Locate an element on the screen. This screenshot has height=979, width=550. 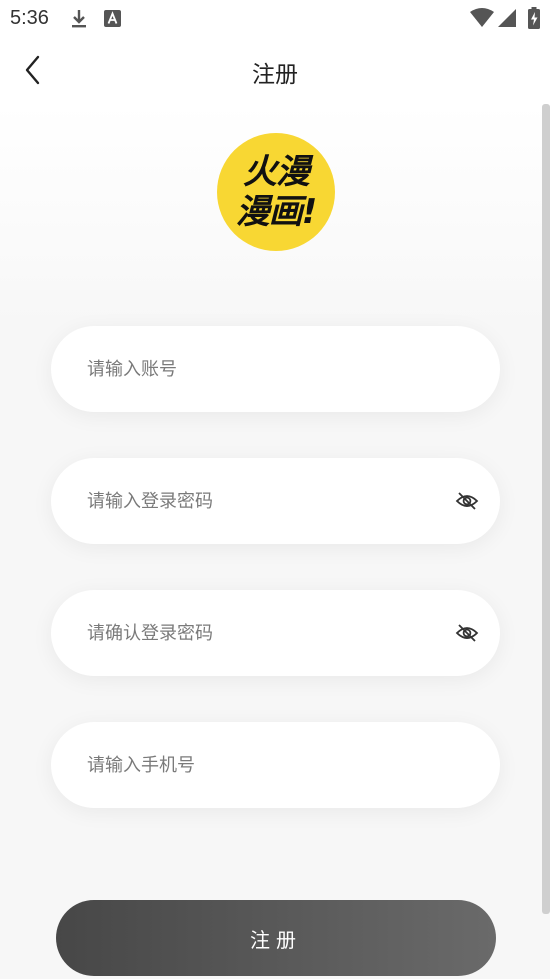
app-bar: 注册 is located at coordinates (275, 71).